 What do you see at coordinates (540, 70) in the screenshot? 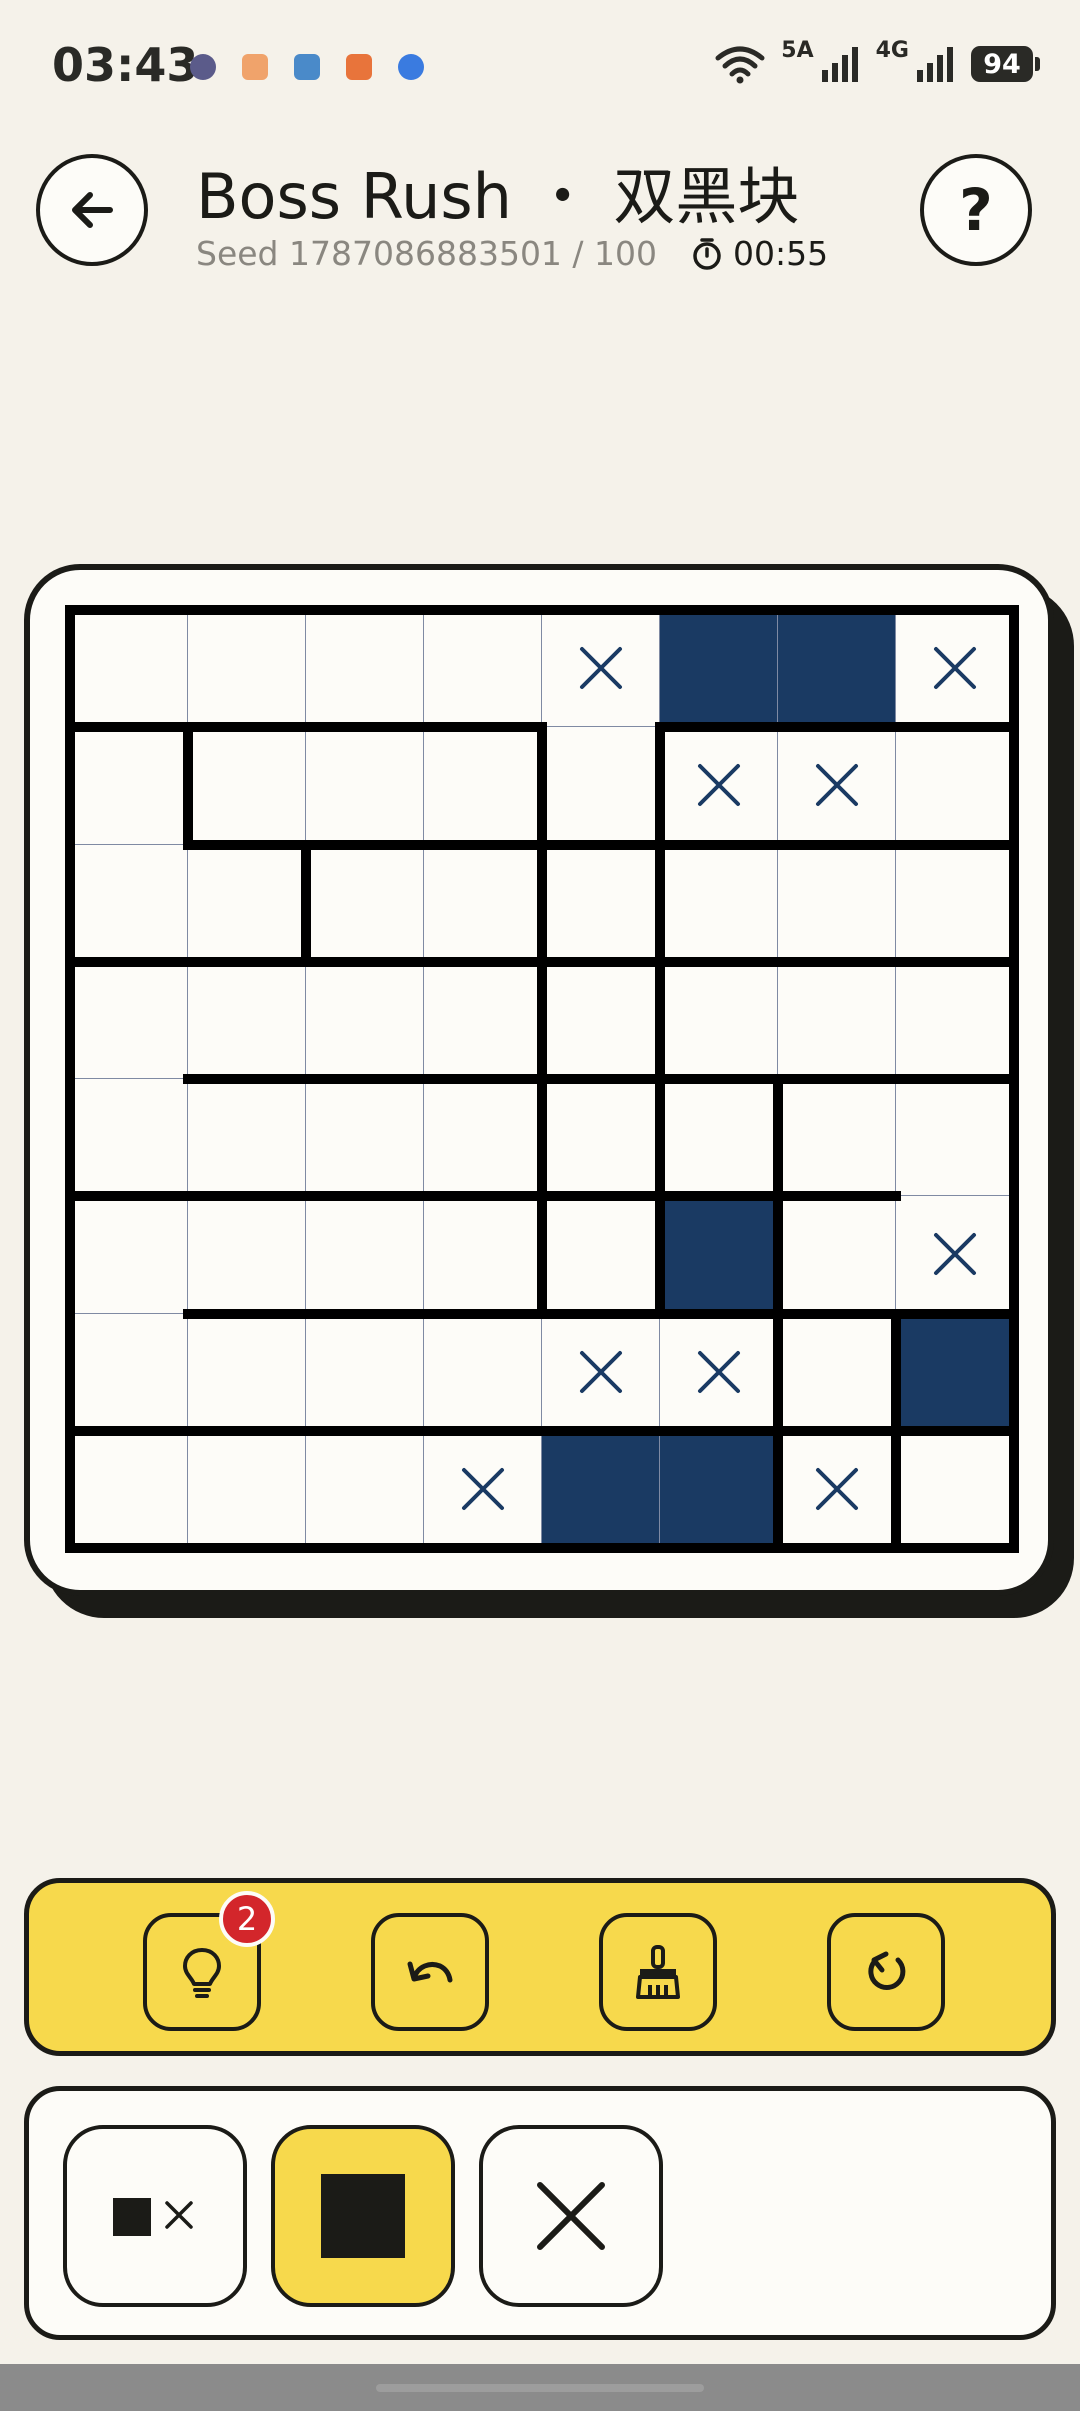
I see `status-bar: 03:43 5A 4G 94` at bounding box center [540, 70].